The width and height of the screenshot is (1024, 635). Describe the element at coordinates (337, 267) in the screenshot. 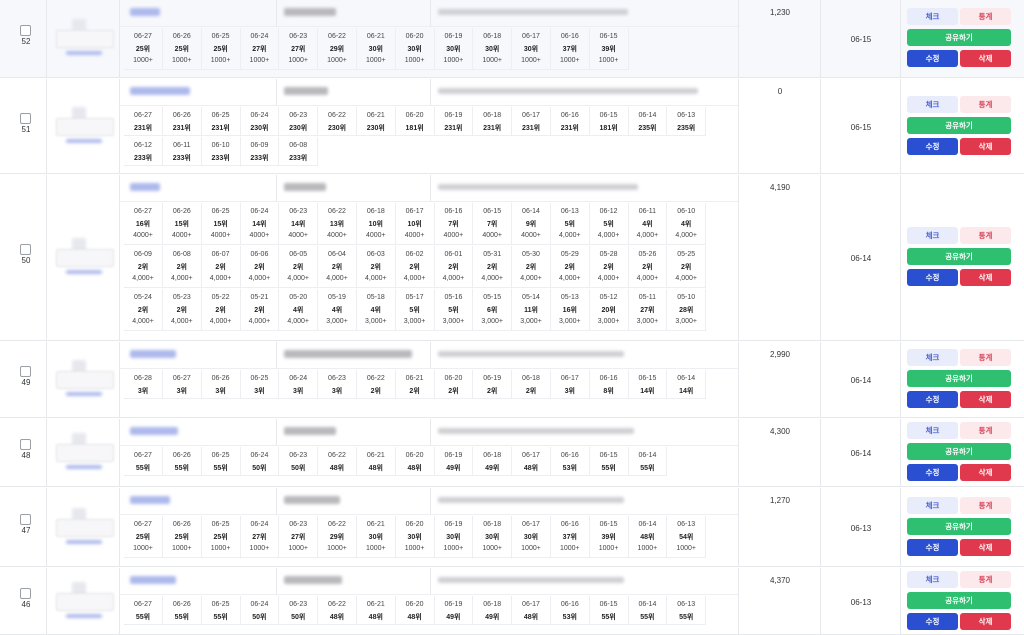

I see `rank-cell: 06-04 2위 4,000+` at that location.